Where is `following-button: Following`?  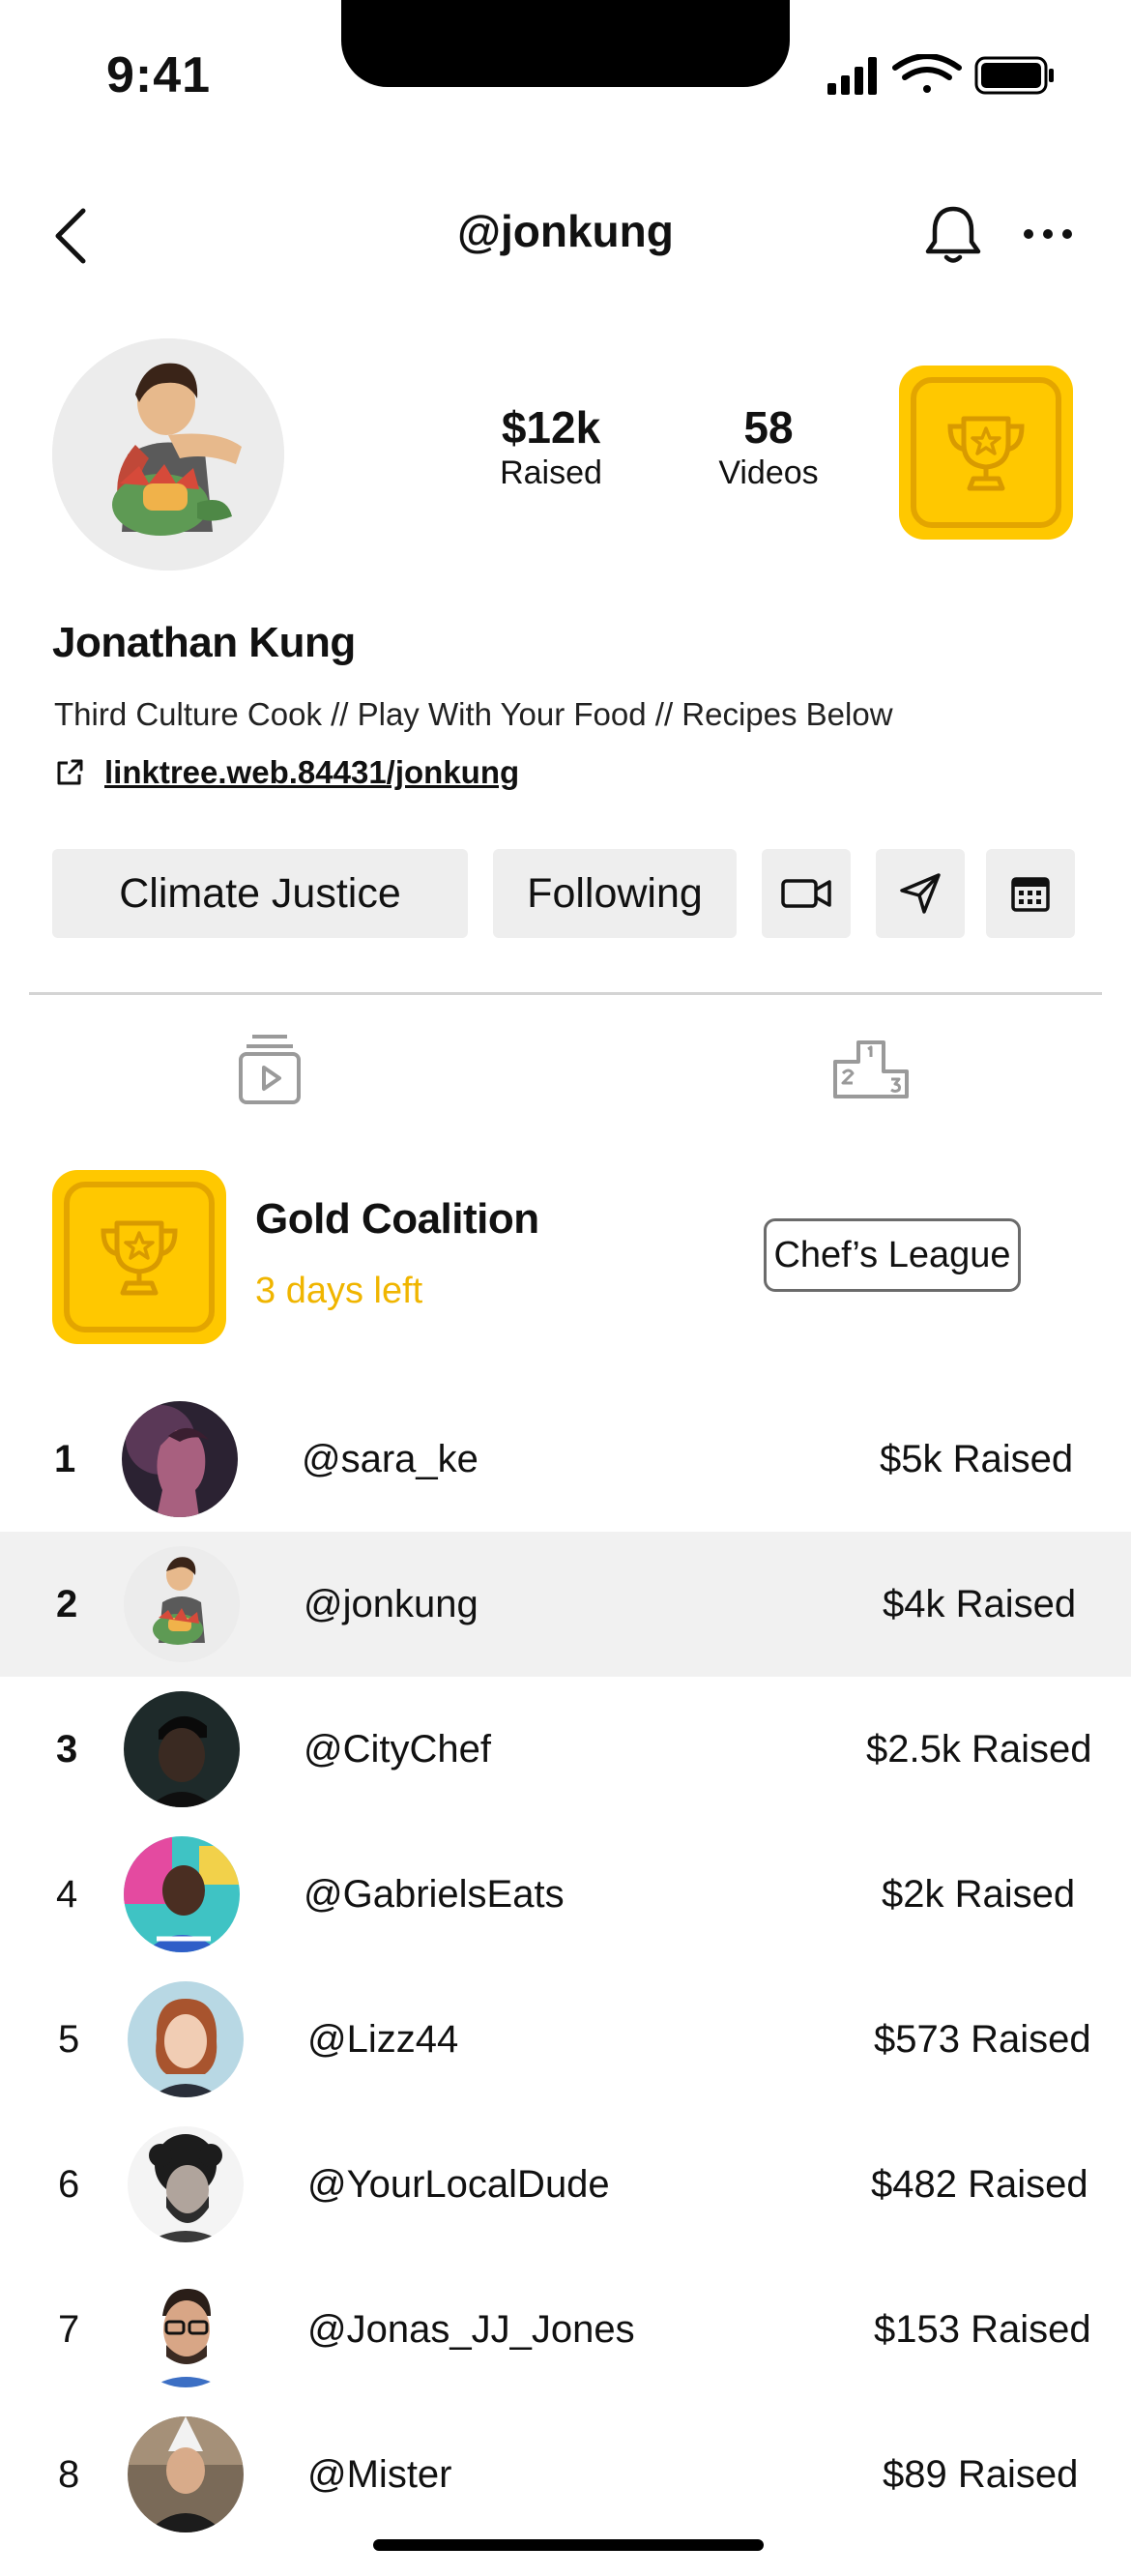 following-button: Following is located at coordinates (615, 893).